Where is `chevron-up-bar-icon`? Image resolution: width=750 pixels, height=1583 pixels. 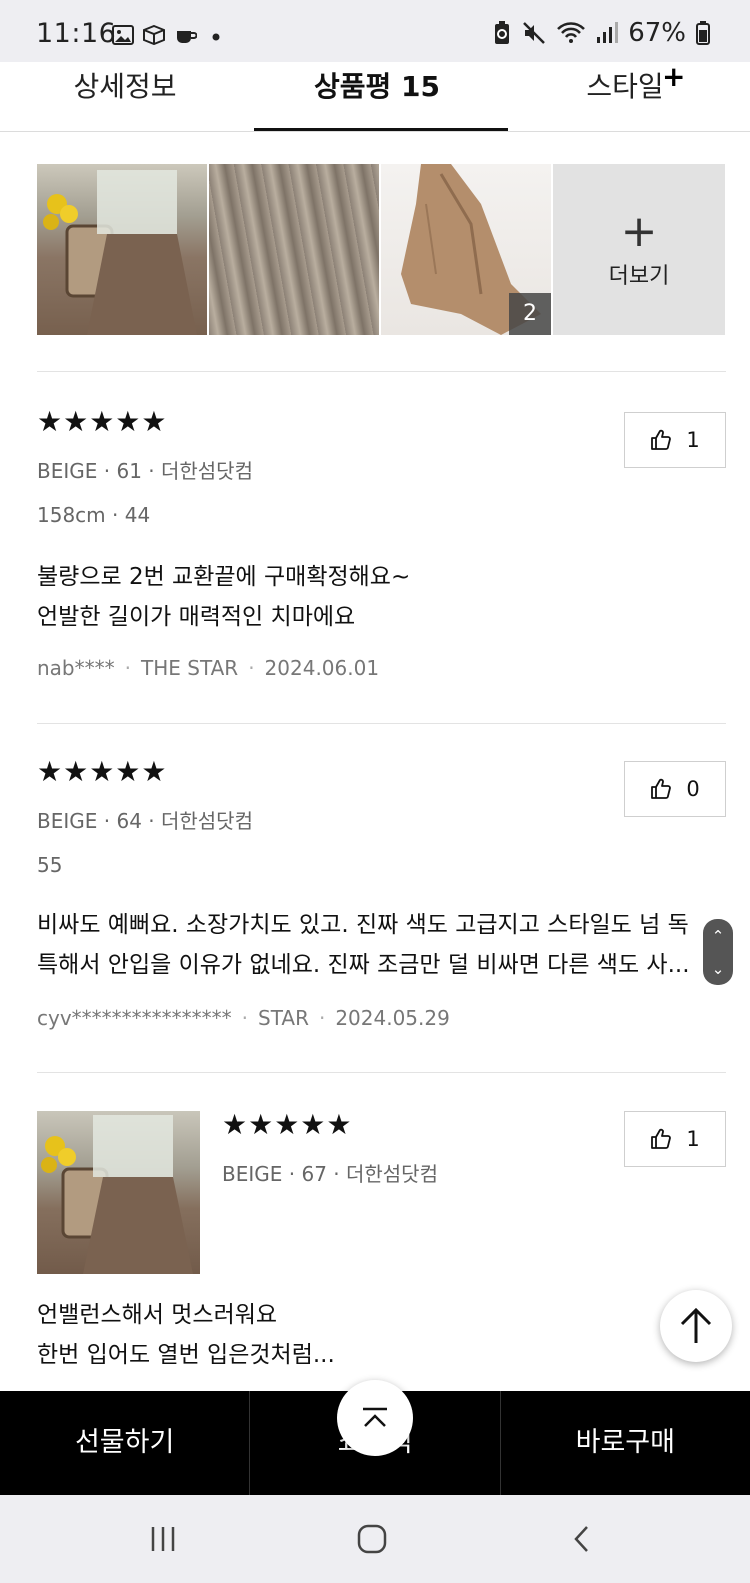 chevron-up-bar-icon is located at coordinates (375, 1417).